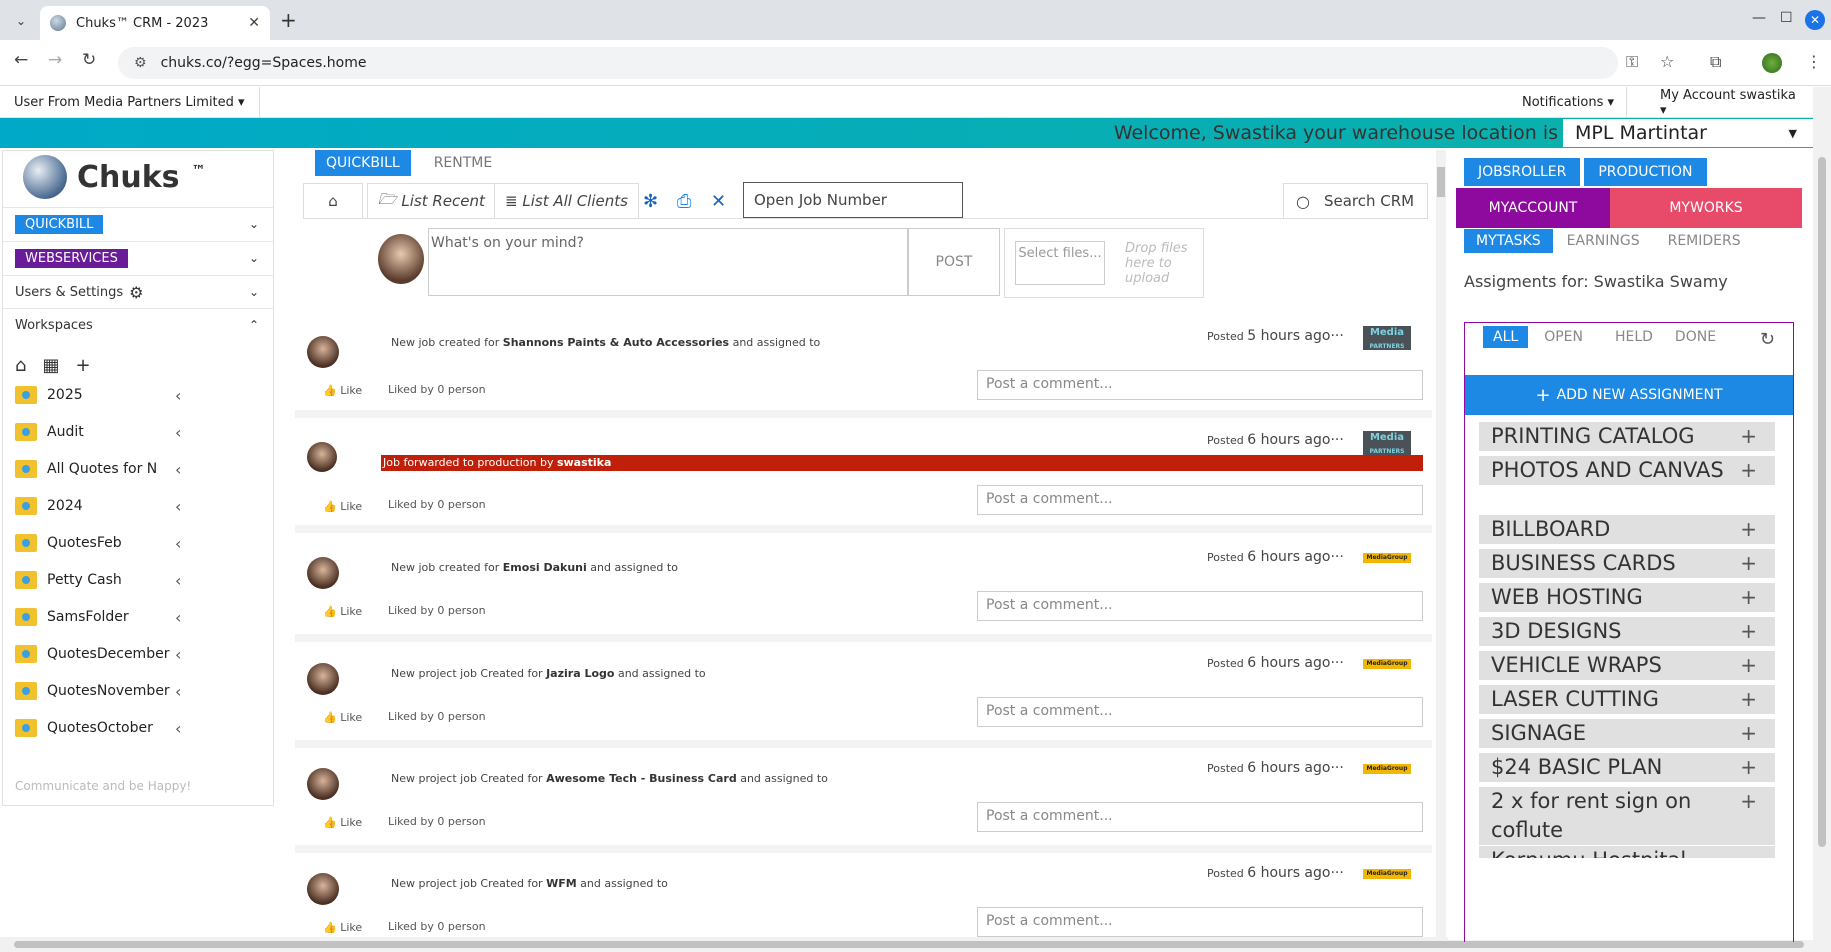  What do you see at coordinates (21, 60) in the screenshot?
I see `back-icon: ←` at bounding box center [21, 60].